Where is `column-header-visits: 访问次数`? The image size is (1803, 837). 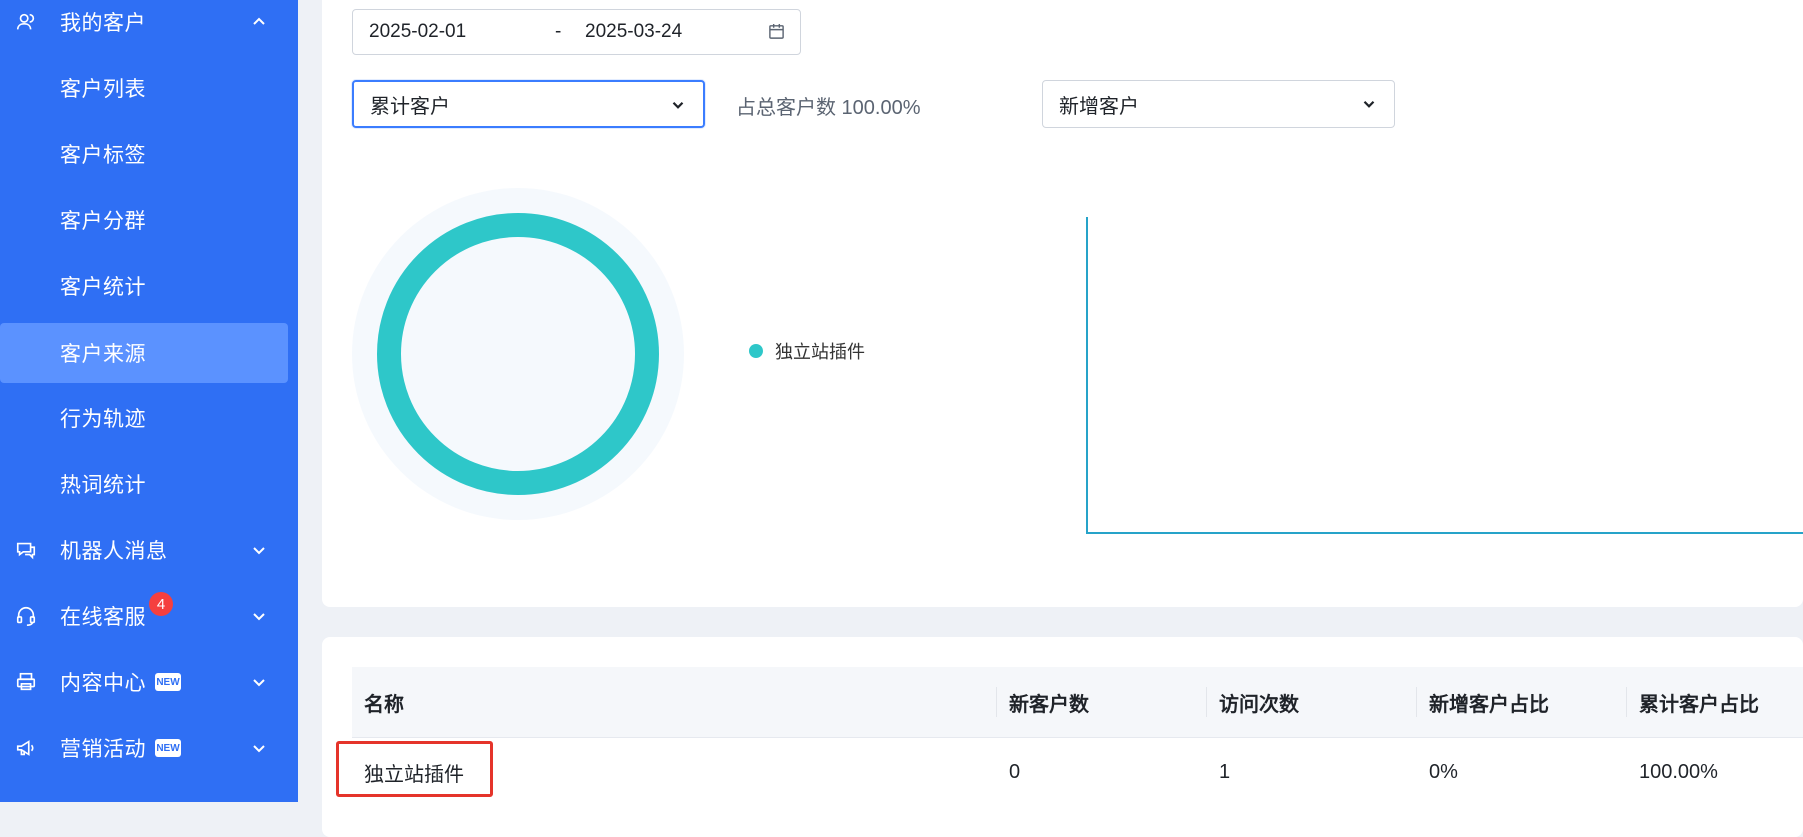
column-header-visits: 访问次数 is located at coordinates (1259, 704).